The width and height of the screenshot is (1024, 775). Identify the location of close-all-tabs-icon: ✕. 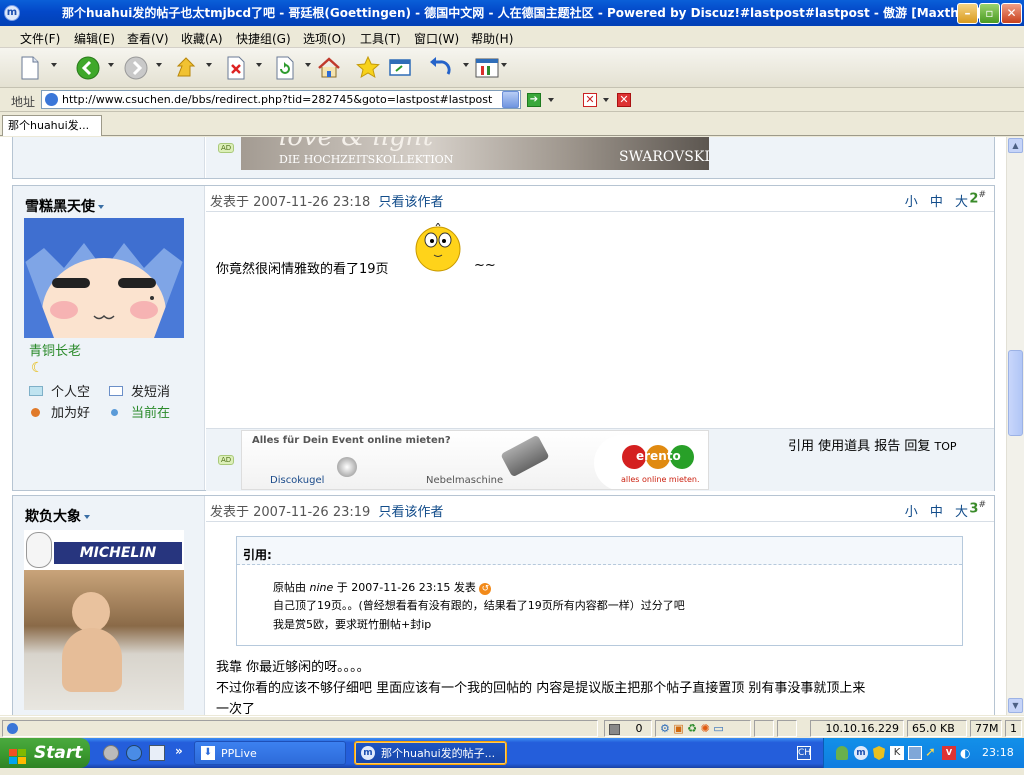
(624, 100).